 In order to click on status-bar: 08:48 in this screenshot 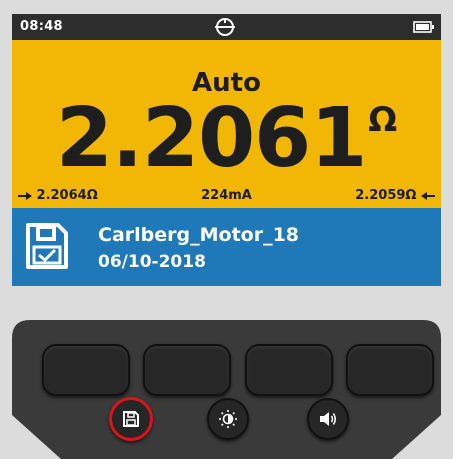, I will do `click(226, 27)`.